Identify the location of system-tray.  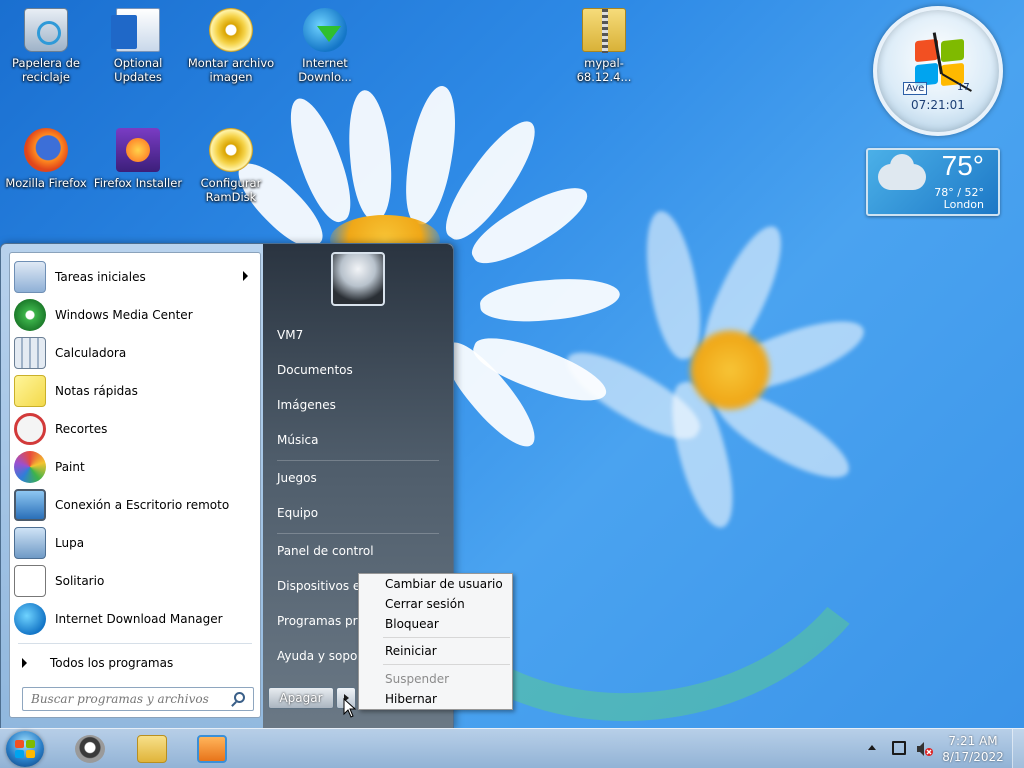
(903, 748).